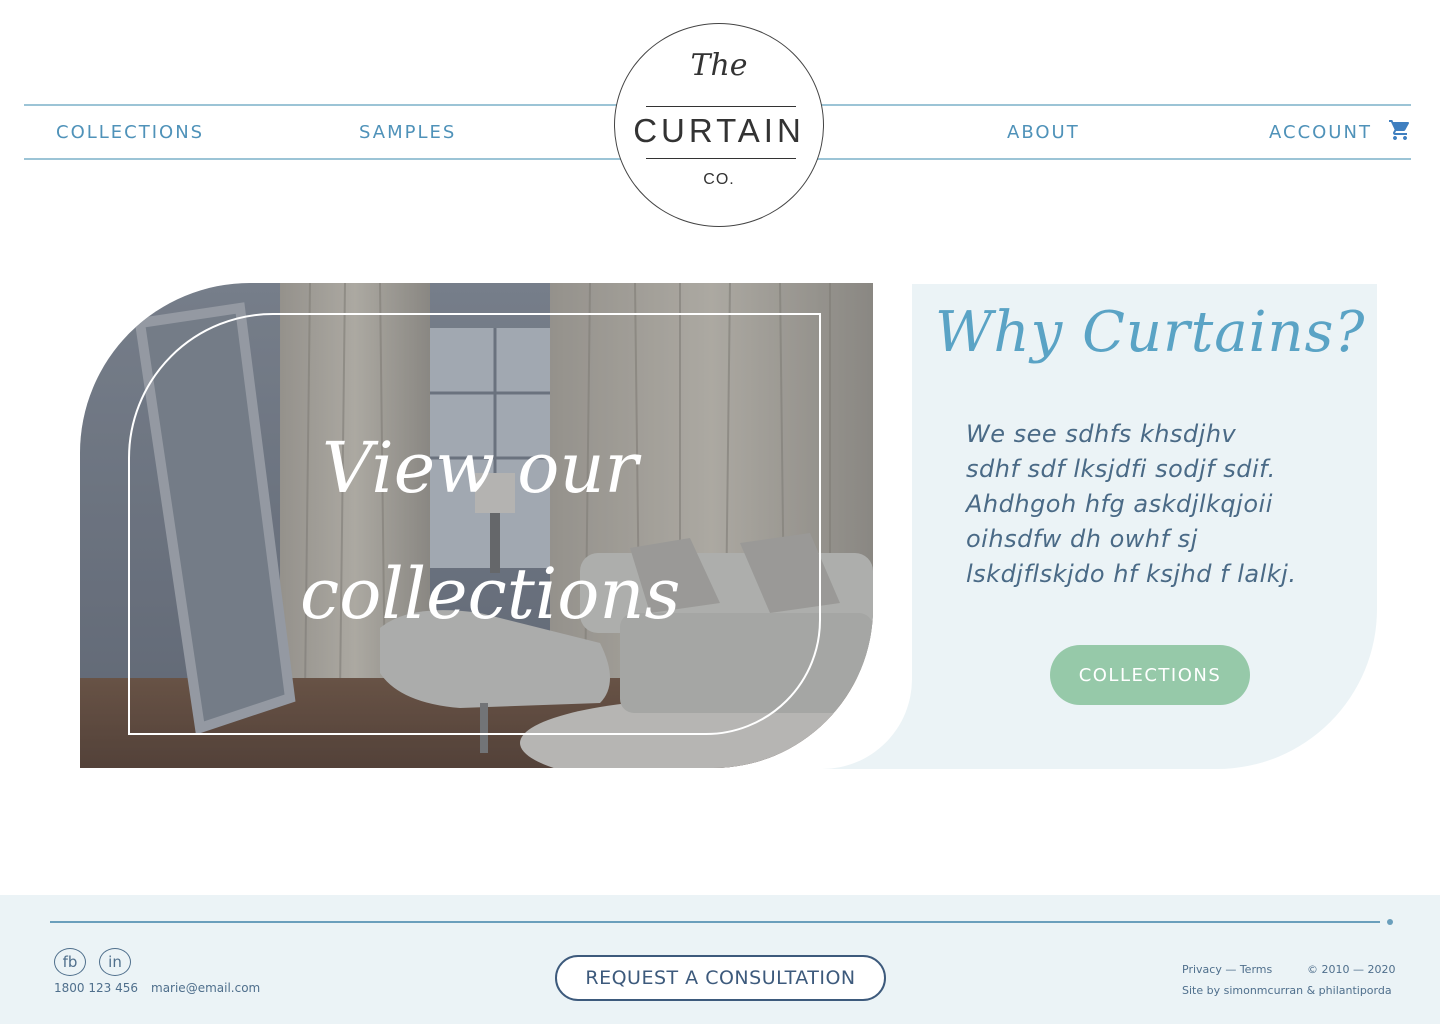 The height and width of the screenshot is (1024, 1440). I want to click on logo-name: CURTAIN, so click(719, 130).